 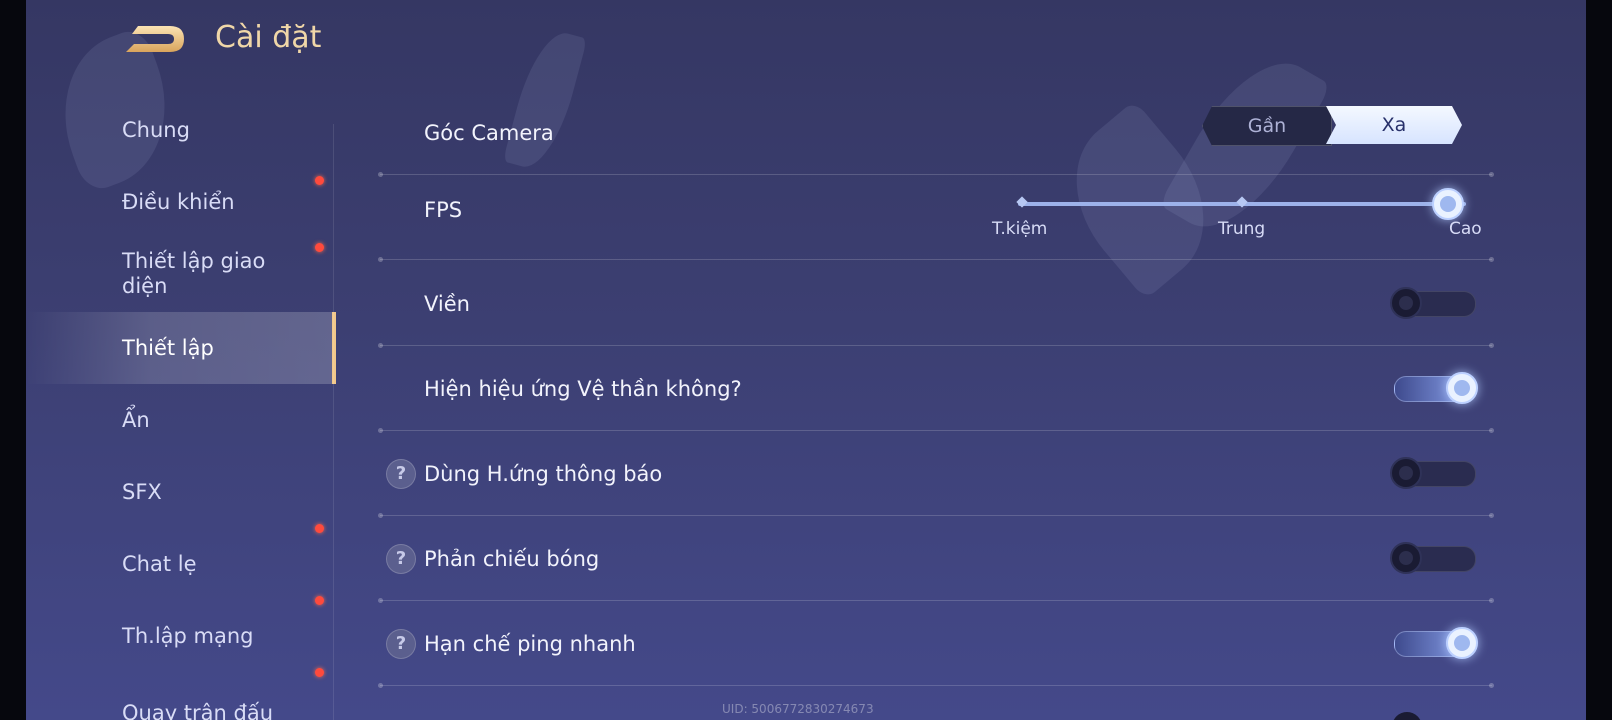 I want to click on sidebar-item-label: SFX, so click(x=142, y=491).